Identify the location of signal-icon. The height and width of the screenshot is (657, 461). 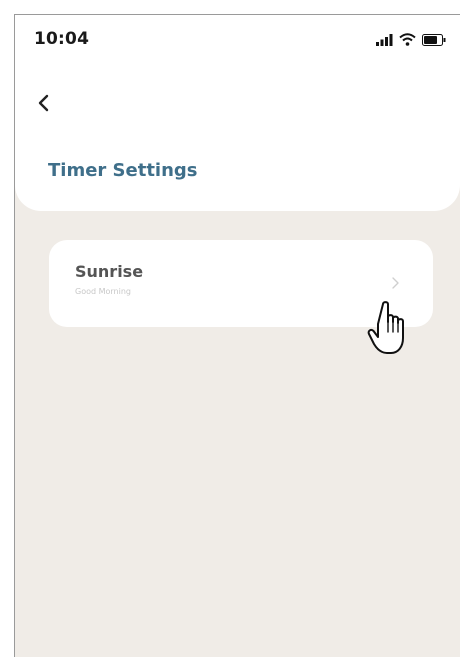
(384, 40).